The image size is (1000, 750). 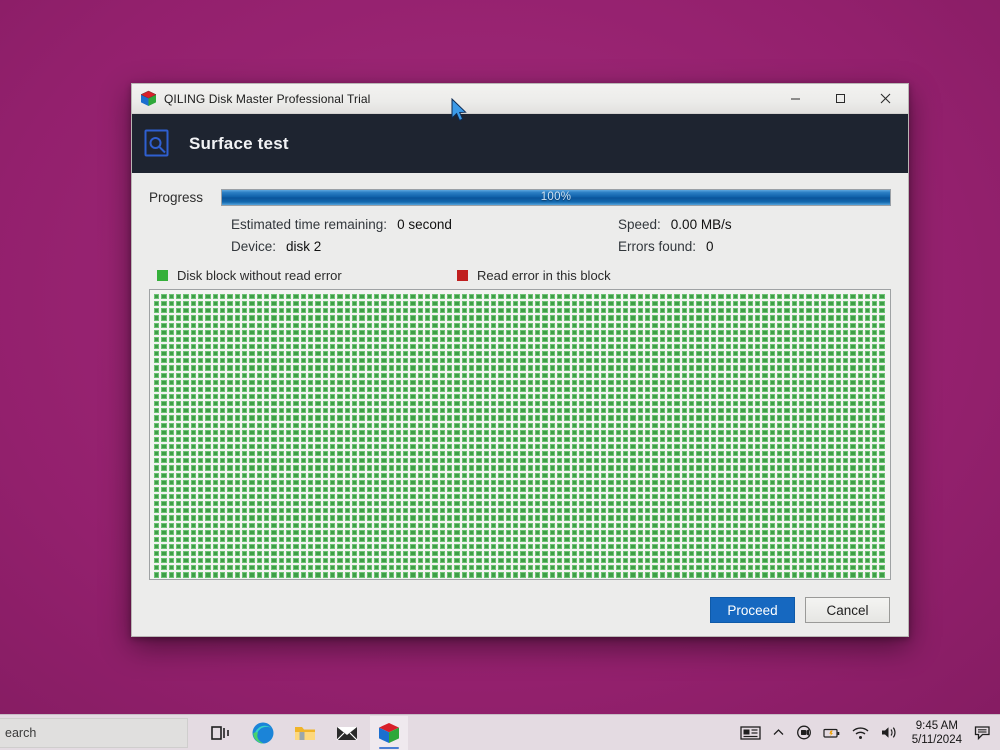 I want to click on taskbar-item-mail, so click(x=347, y=733).